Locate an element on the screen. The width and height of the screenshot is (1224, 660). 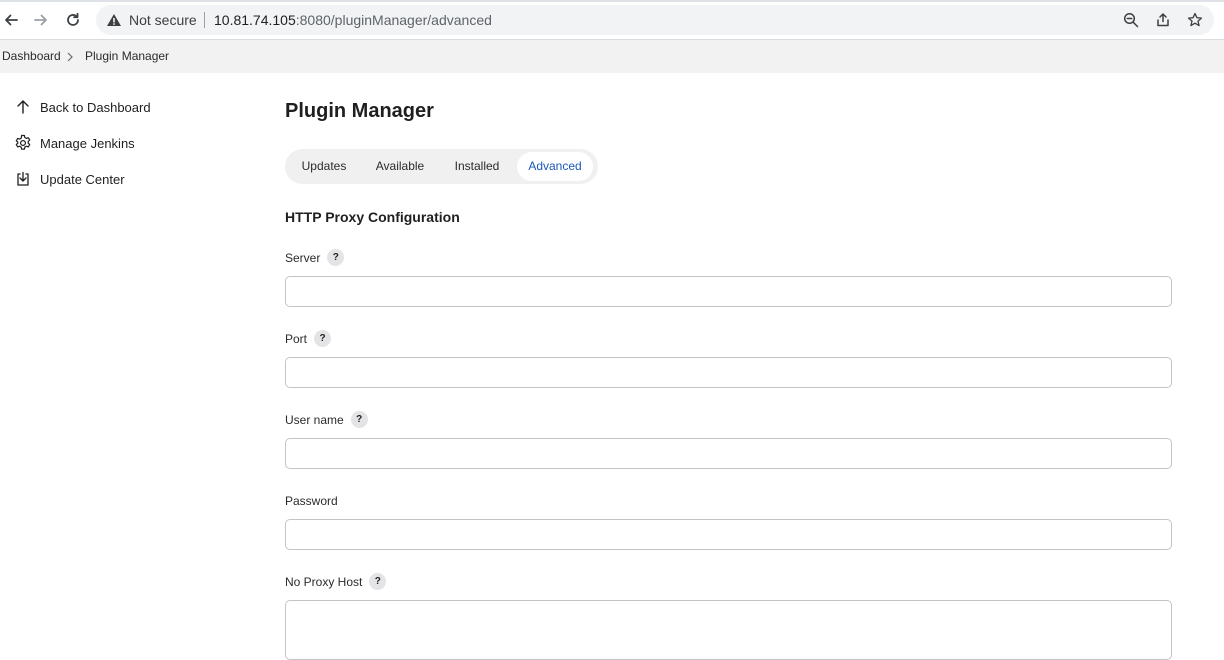
arrow-up-icon is located at coordinates (23, 107).